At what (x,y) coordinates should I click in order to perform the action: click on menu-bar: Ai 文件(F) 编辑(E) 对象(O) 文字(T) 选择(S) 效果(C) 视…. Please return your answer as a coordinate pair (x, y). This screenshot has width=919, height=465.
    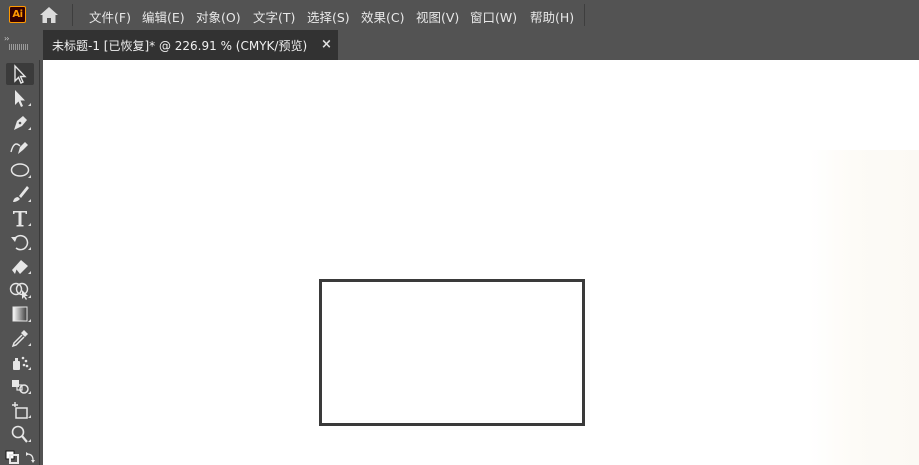
    Looking at the image, I should click on (459, 15).